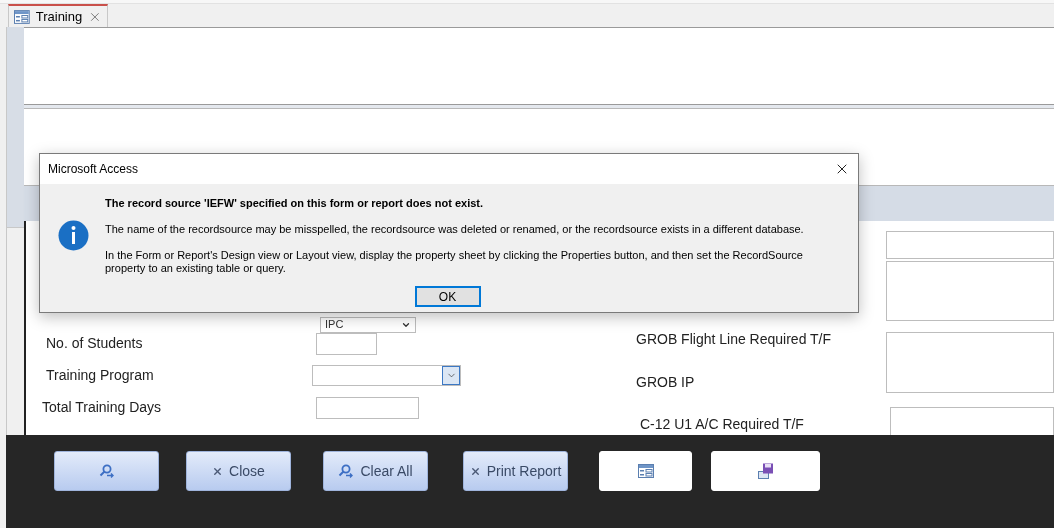  What do you see at coordinates (386, 376) in the screenshot?
I see `combo-box` at bounding box center [386, 376].